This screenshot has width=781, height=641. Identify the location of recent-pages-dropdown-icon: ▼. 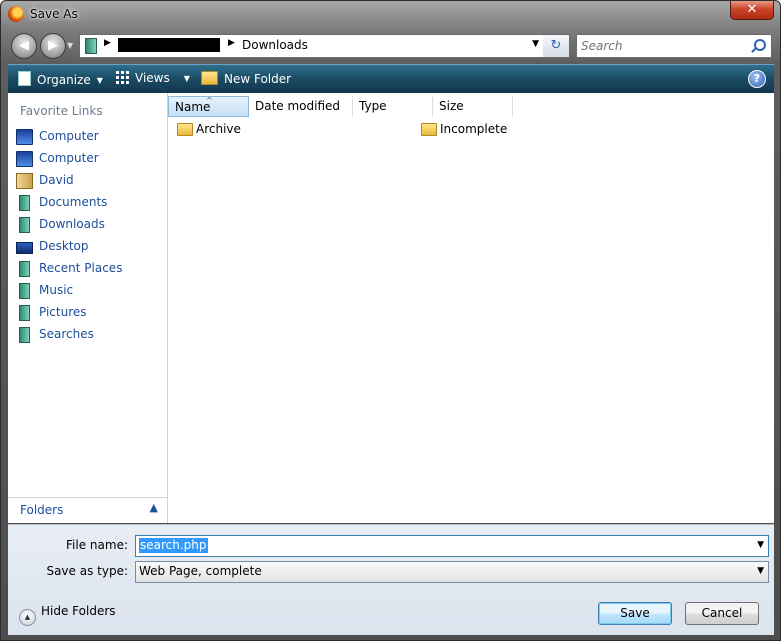
(70, 45).